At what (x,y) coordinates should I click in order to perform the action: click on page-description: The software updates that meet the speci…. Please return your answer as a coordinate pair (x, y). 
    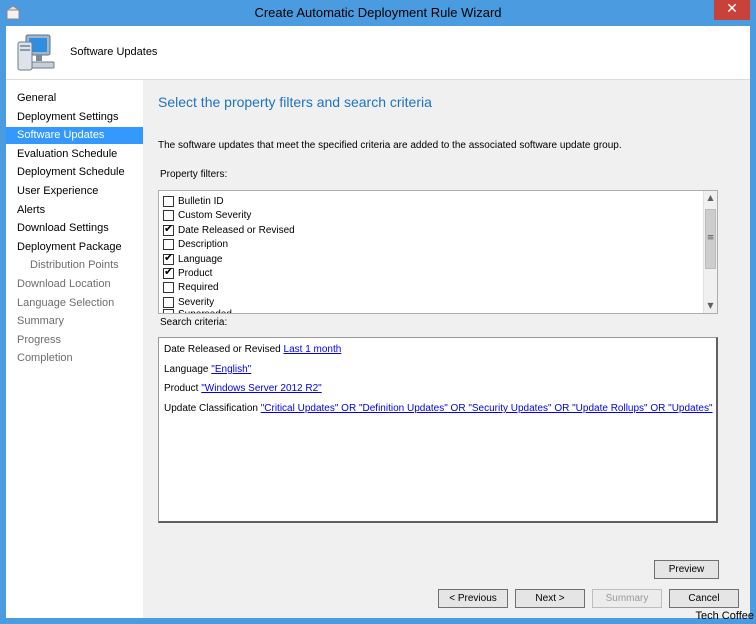
    Looking at the image, I should click on (390, 145).